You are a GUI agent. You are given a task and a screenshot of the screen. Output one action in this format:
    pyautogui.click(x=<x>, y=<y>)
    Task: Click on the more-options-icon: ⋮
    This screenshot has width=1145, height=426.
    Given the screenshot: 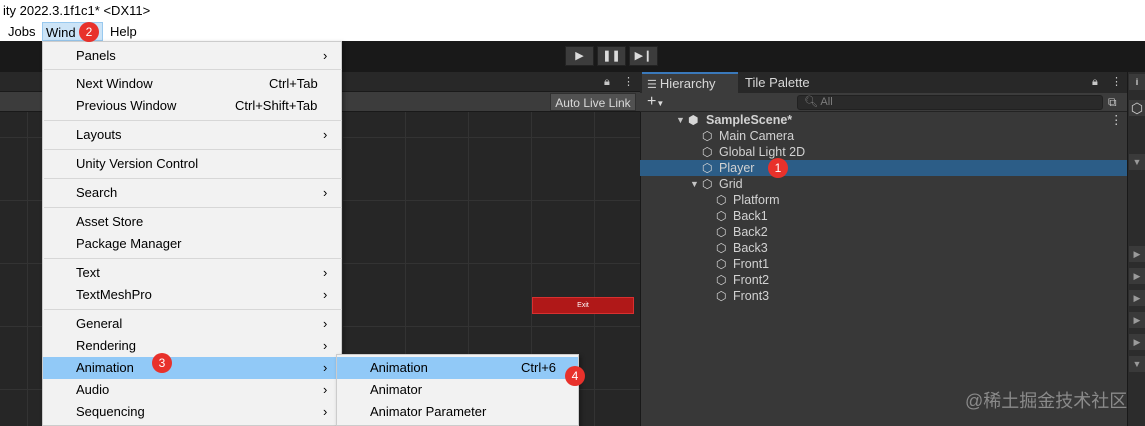 What is the action you would take?
    pyautogui.click(x=628, y=81)
    